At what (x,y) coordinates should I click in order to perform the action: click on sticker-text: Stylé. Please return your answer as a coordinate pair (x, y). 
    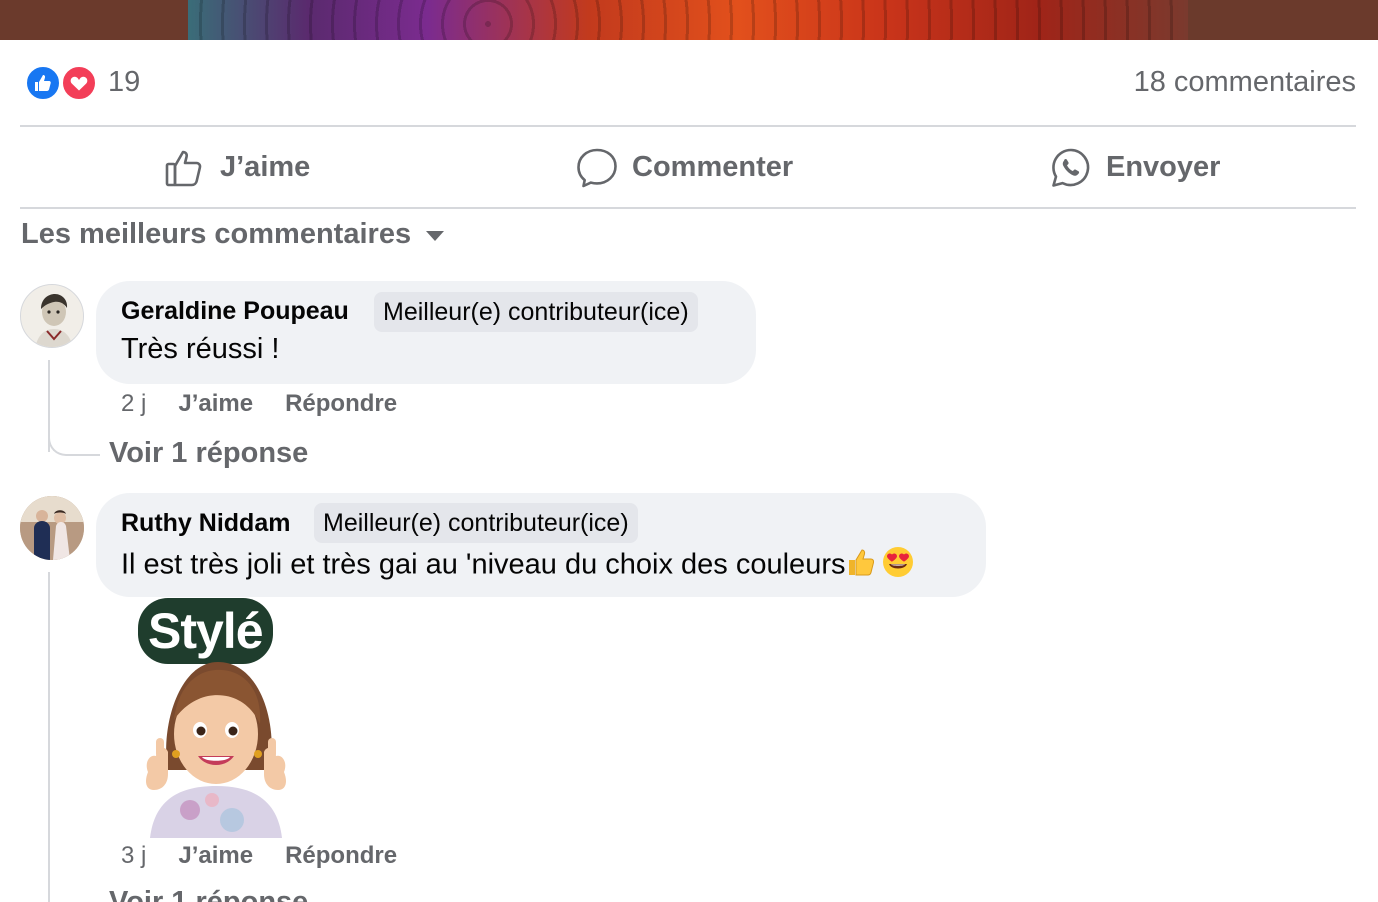
    Looking at the image, I should click on (206, 631).